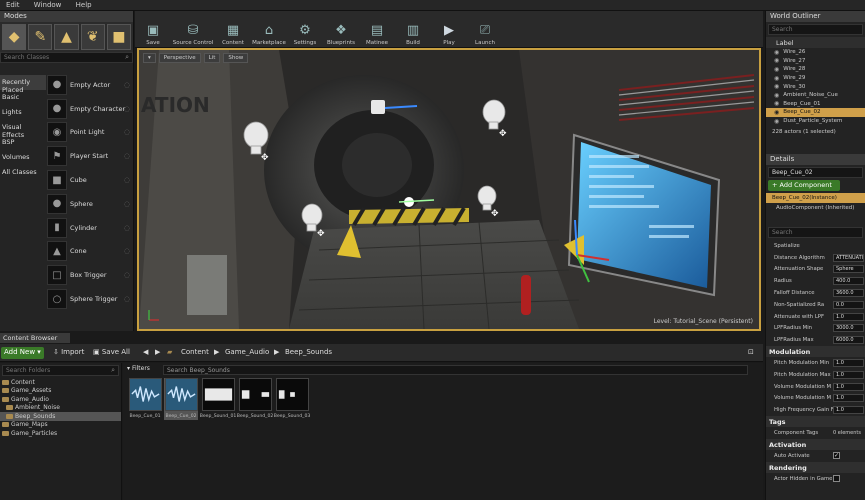  I want to click on outliner-item: ◉ Beep_Cue_01, so click(815, 104).